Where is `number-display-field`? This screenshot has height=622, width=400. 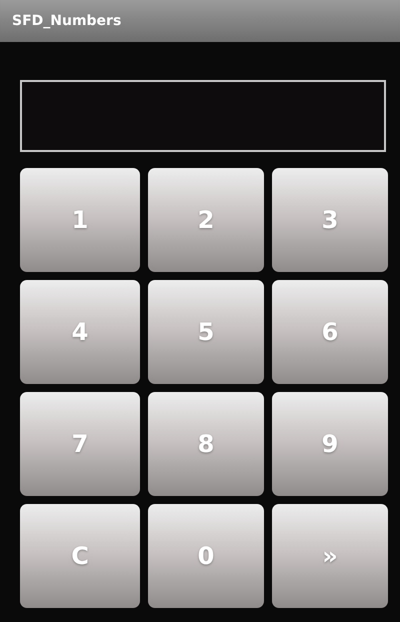 number-display-field is located at coordinates (203, 116).